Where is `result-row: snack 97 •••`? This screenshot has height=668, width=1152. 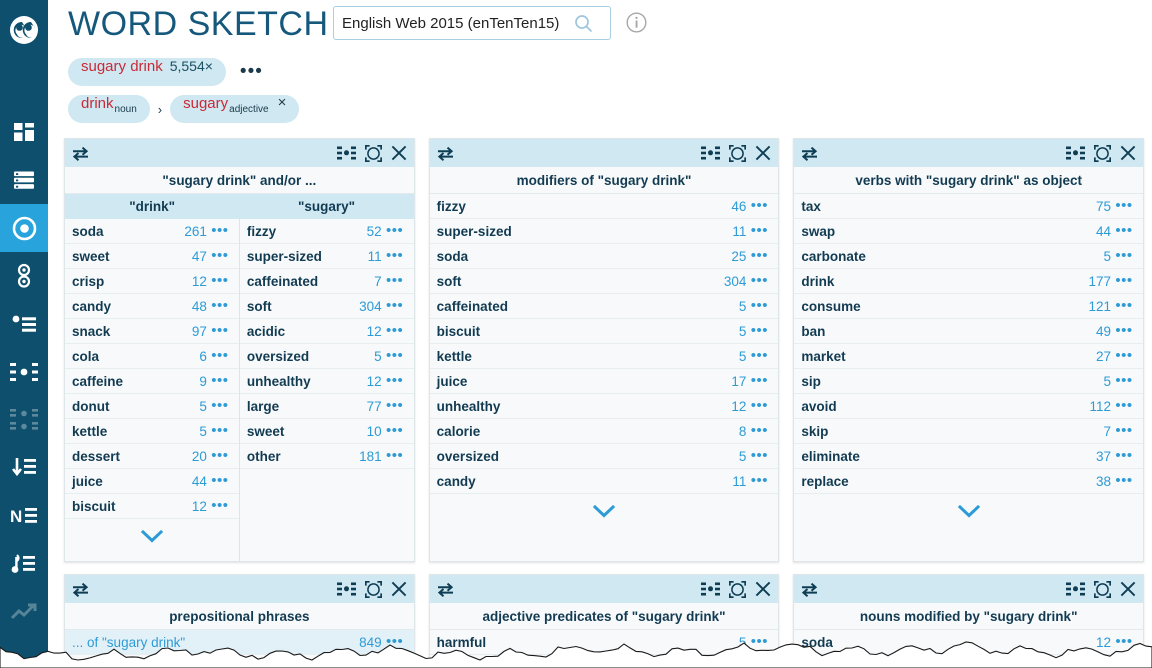 result-row: snack 97 ••• is located at coordinates (152, 331).